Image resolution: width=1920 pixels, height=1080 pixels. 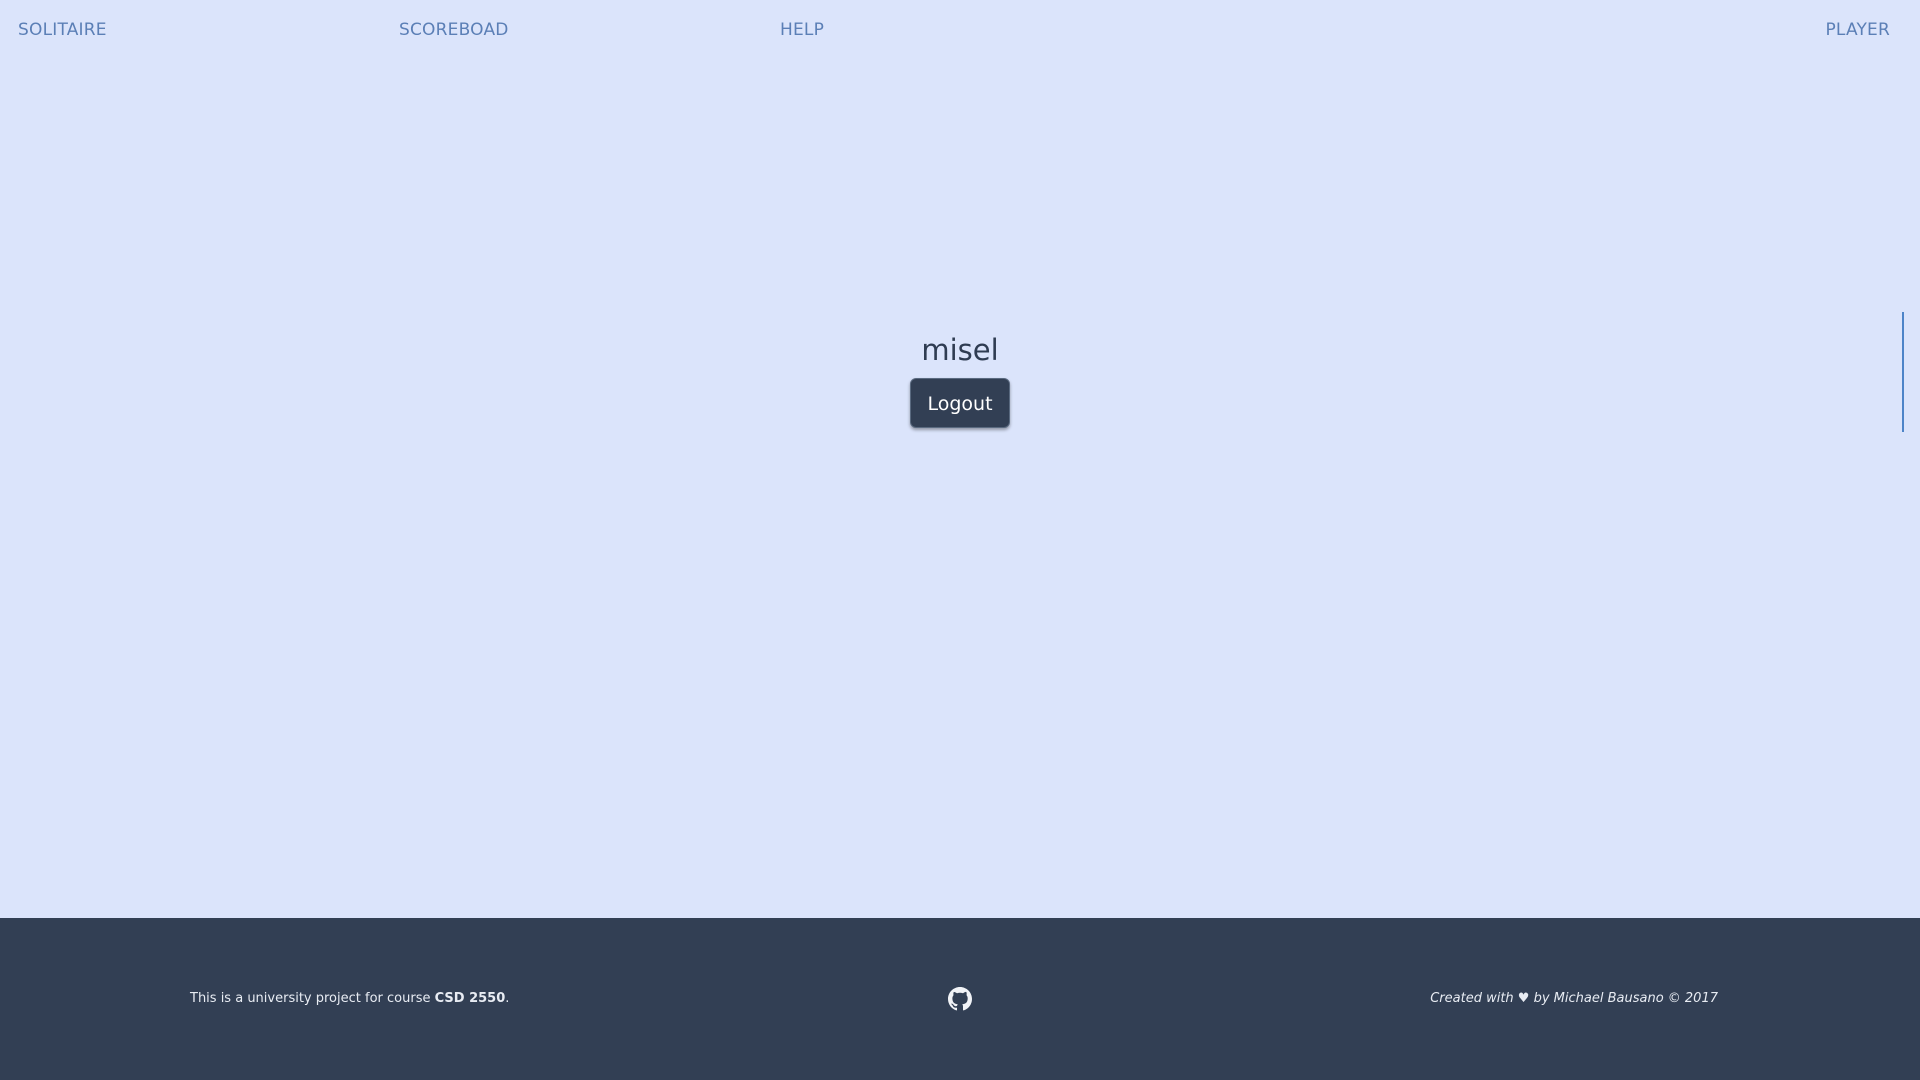 What do you see at coordinates (454, 30) in the screenshot?
I see `nav-scoreboard-link: SCOREBOAD` at bounding box center [454, 30].